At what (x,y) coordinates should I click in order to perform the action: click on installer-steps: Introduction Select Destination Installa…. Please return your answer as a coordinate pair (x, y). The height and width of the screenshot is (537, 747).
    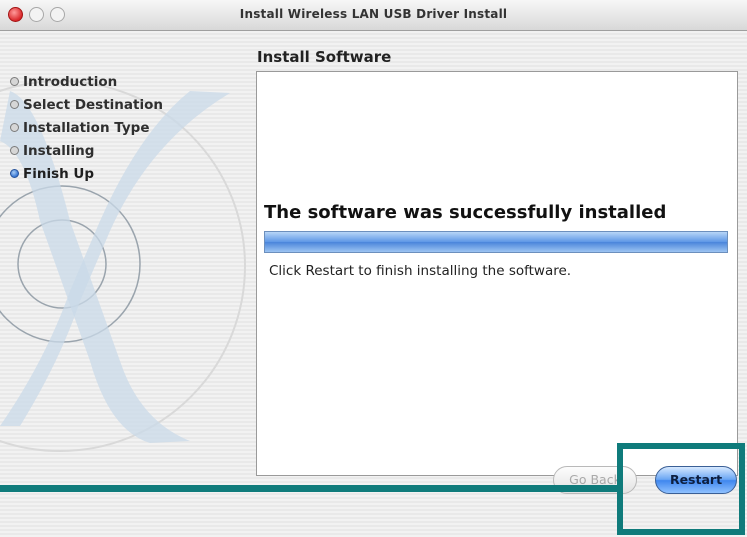
    Looking at the image, I should click on (86, 127).